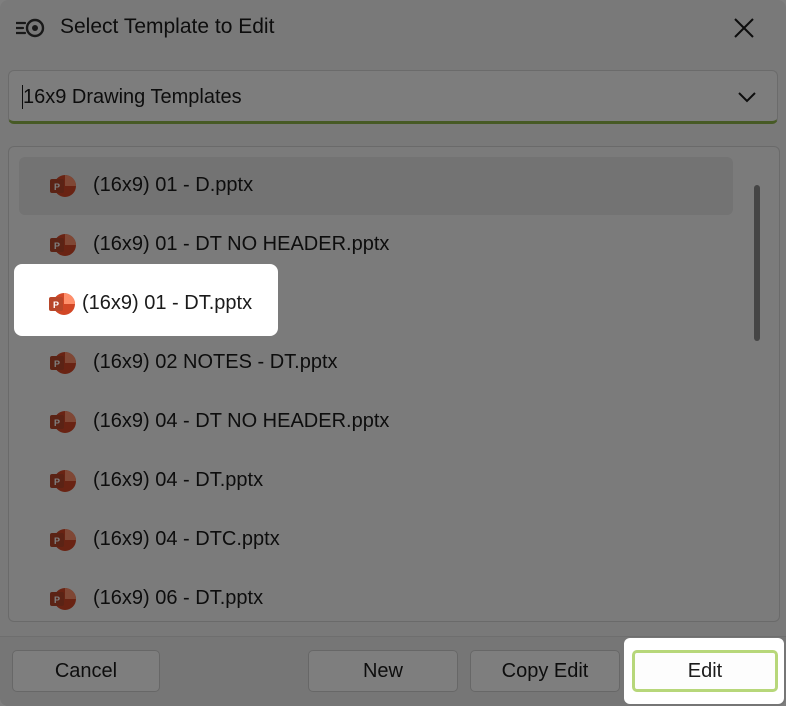 The image size is (786, 706). I want to click on vertical-scrollbar, so click(757, 263).